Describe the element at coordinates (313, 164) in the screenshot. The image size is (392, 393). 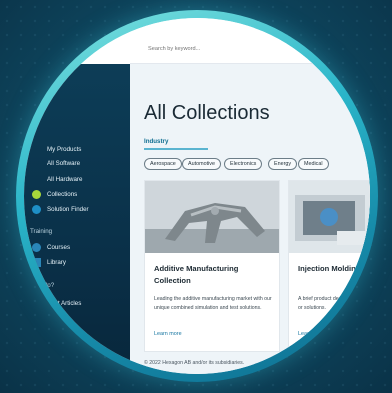
I see `filter-chip-medical: Medical` at that location.